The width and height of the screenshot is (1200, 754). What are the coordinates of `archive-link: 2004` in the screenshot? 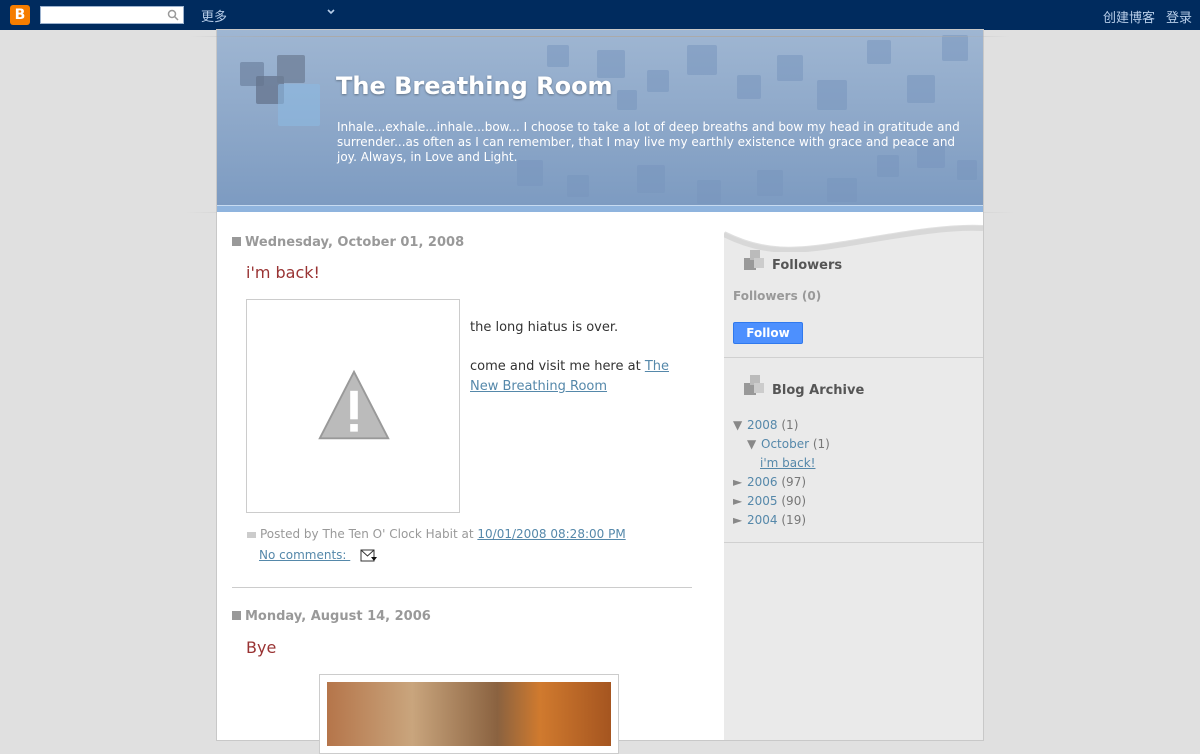 It's located at (762, 520).